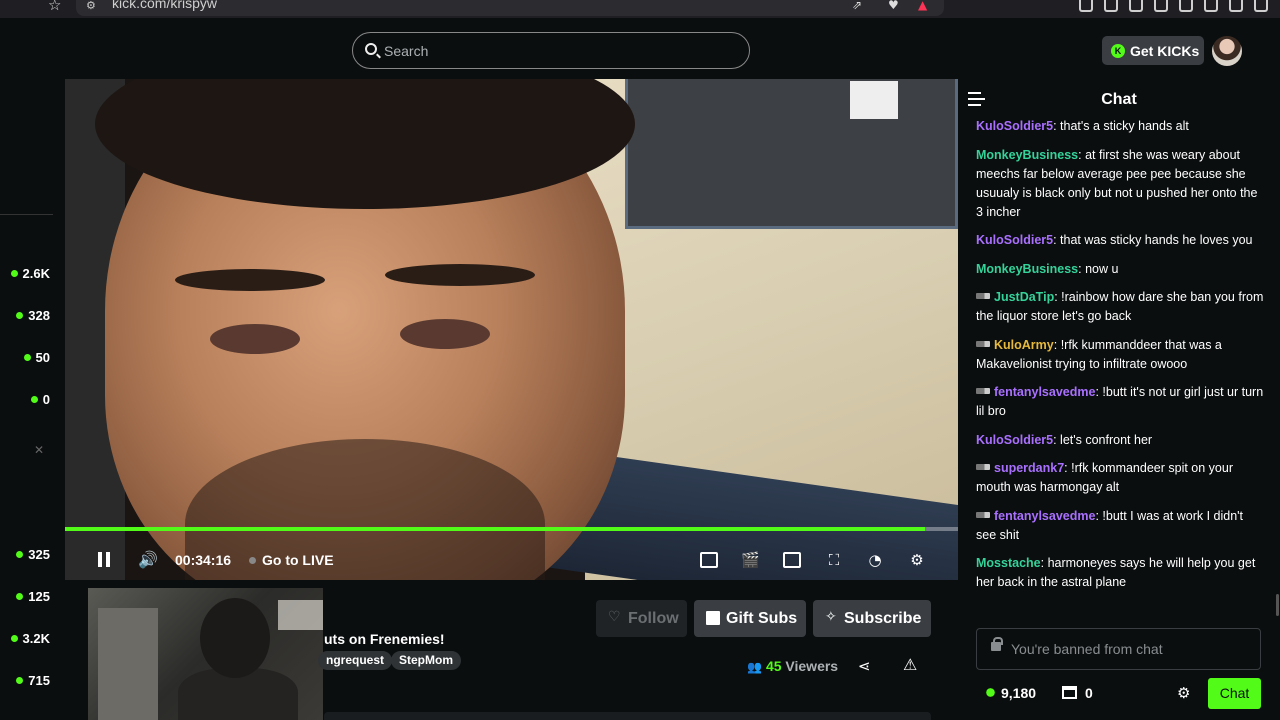  I want to click on video-progress-bar, so click(511, 529).